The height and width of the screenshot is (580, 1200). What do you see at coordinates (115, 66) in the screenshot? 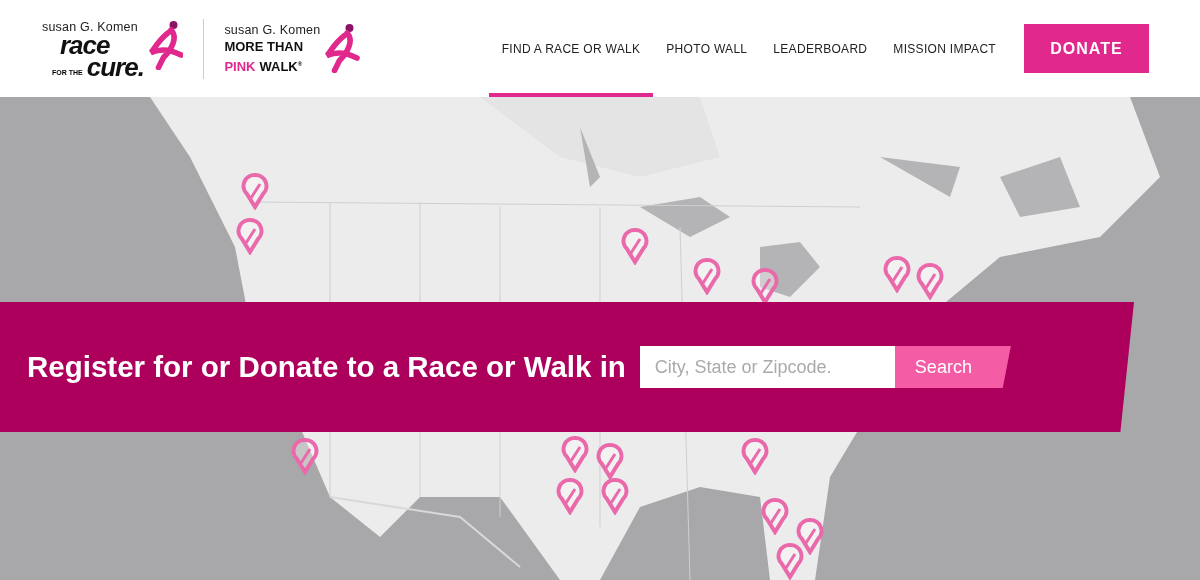
I see `logo-word: cure.` at bounding box center [115, 66].